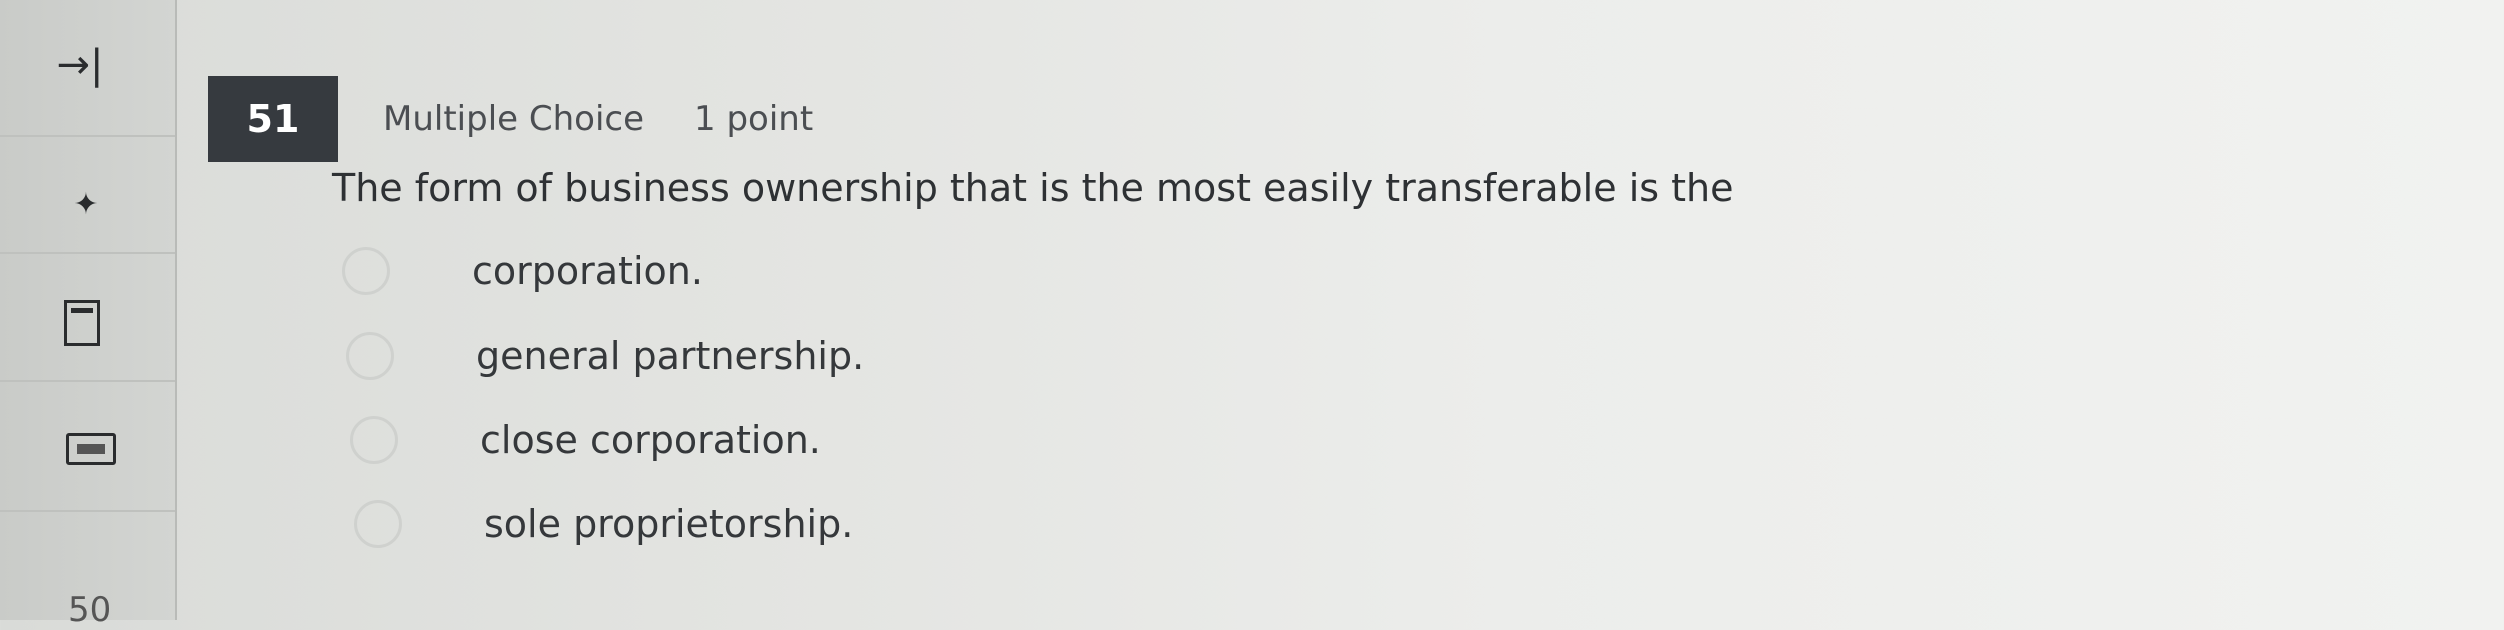 Image resolution: width=2504 pixels, height=630 pixels. I want to click on answer-option-label: close corporation., so click(650, 440).